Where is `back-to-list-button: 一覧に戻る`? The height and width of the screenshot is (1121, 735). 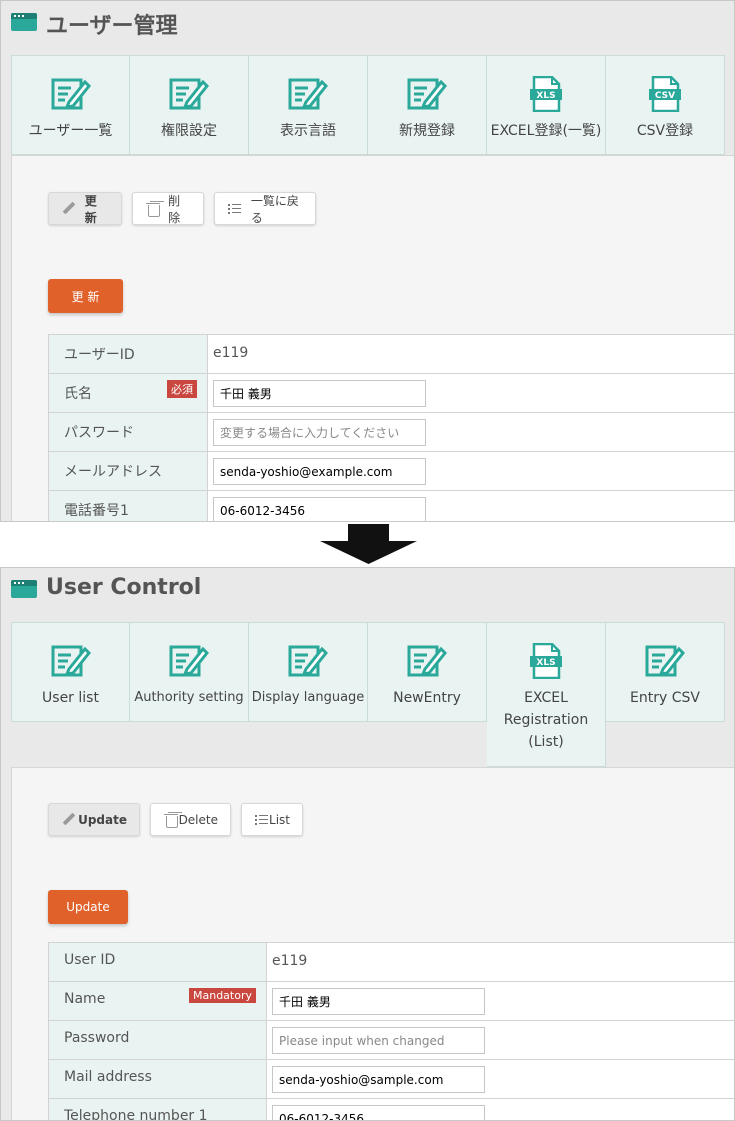 back-to-list-button: 一覧に戻る is located at coordinates (265, 208).